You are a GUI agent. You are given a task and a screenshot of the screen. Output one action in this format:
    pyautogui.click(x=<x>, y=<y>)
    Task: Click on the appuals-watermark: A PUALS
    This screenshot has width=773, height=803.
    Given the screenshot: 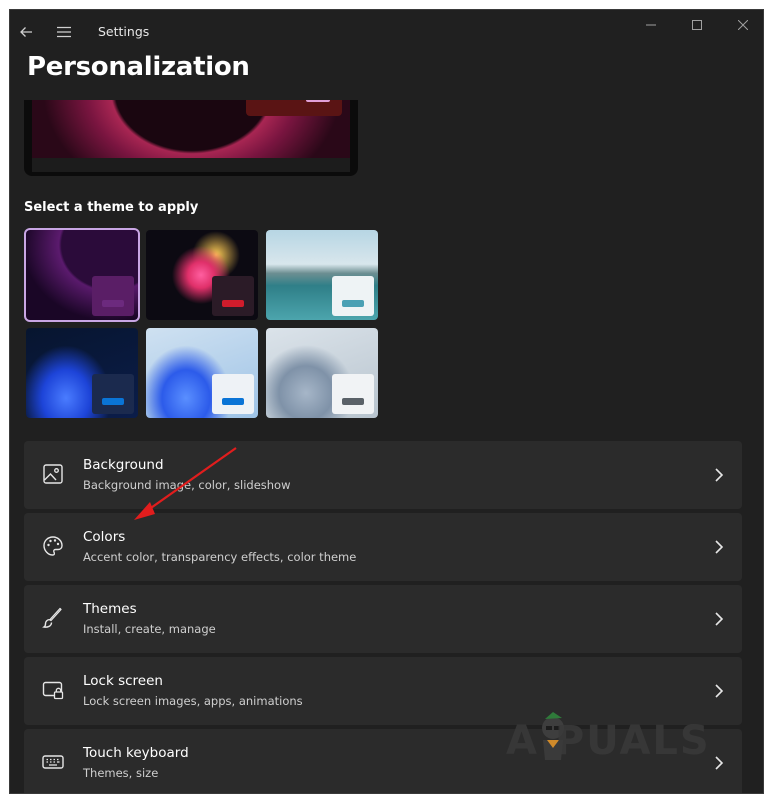 What is the action you would take?
    pyautogui.click(x=608, y=741)
    